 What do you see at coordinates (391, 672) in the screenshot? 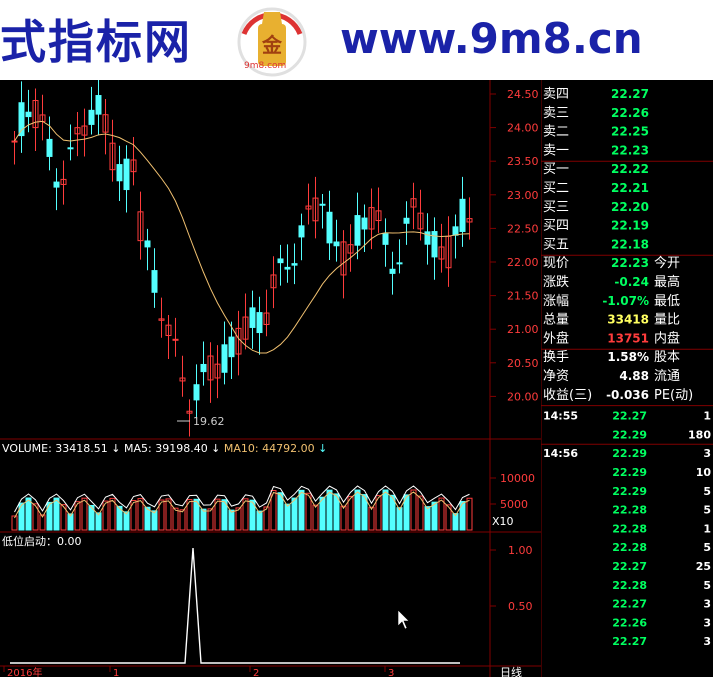
I see `date-tick-label: 3` at bounding box center [391, 672].